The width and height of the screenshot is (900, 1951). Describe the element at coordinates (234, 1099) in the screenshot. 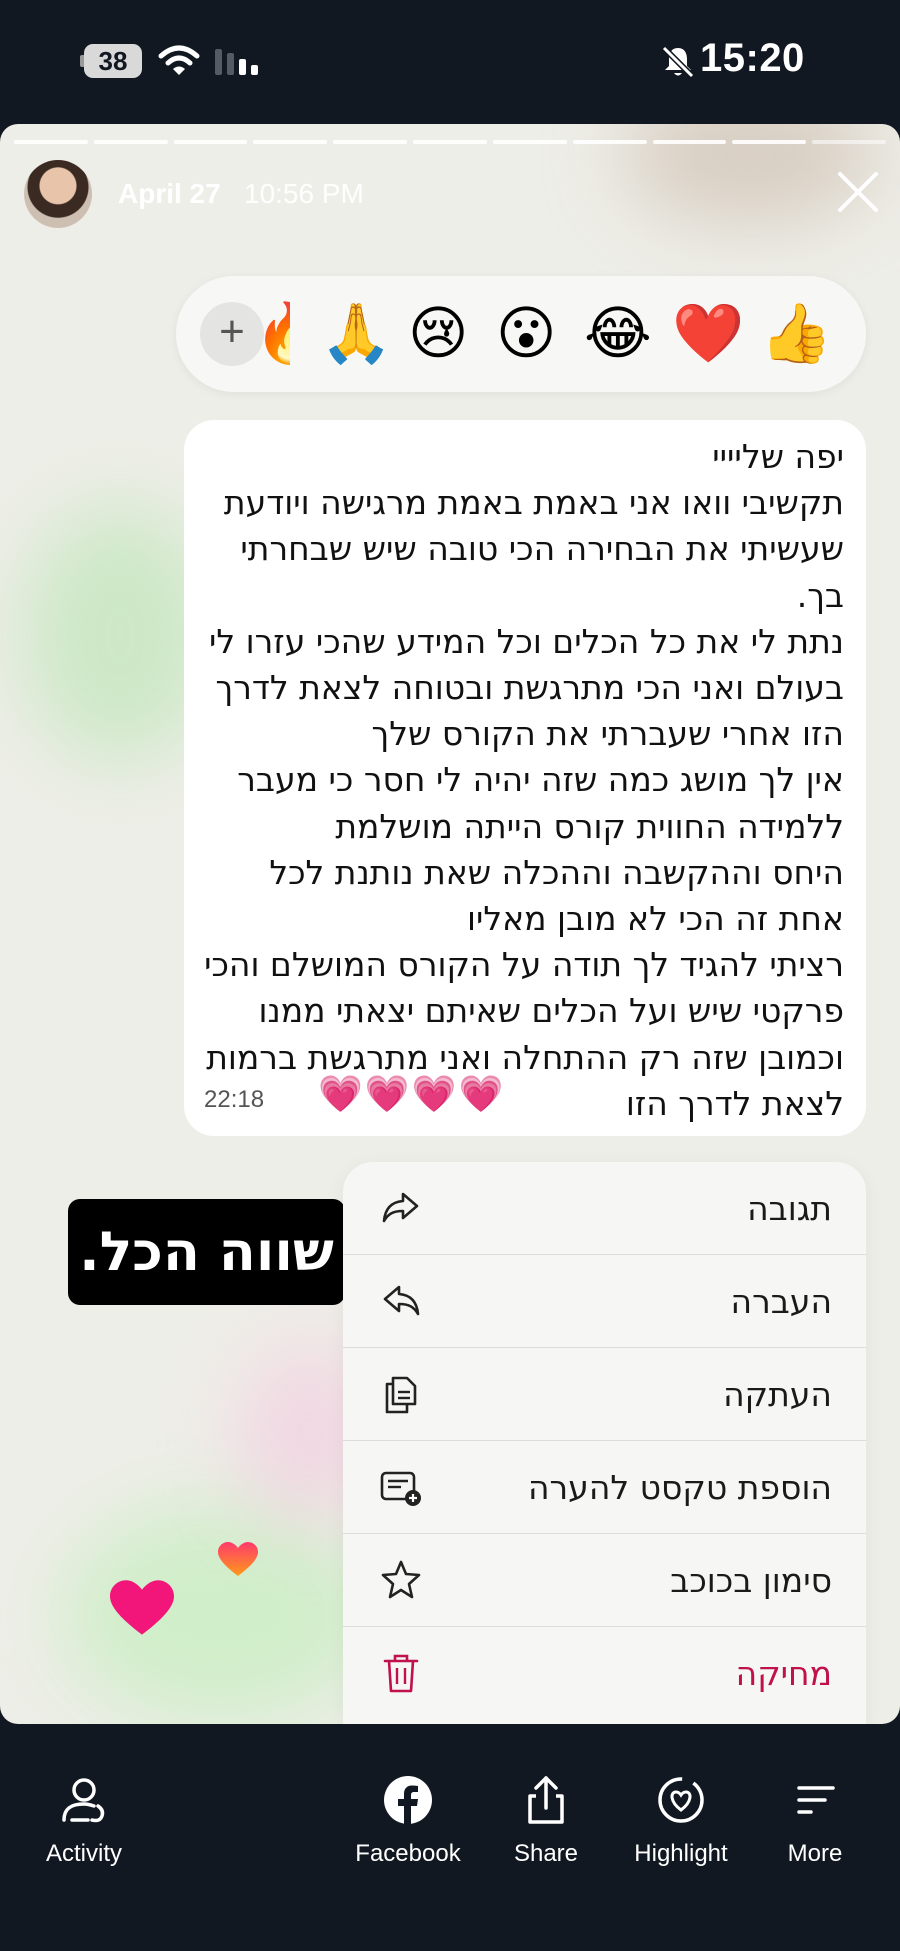

I see `message-time: 22:18` at that location.